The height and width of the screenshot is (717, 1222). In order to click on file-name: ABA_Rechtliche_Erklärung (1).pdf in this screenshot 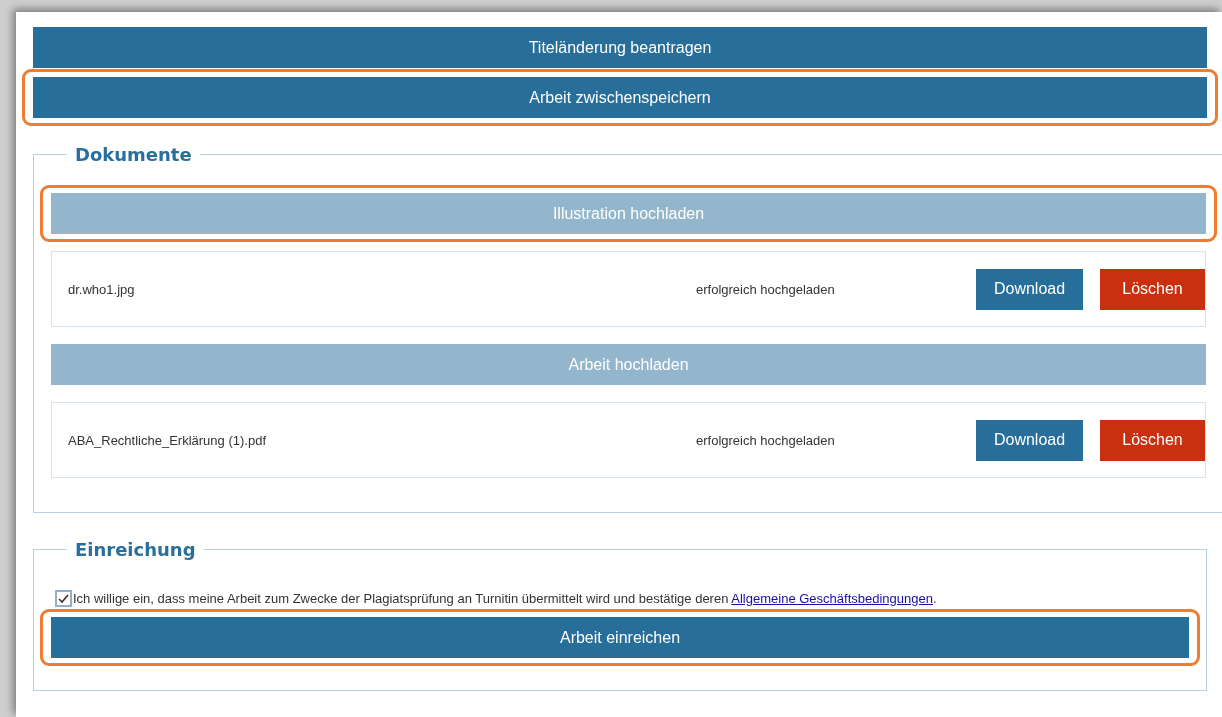, I will do `click(167, 440)`.